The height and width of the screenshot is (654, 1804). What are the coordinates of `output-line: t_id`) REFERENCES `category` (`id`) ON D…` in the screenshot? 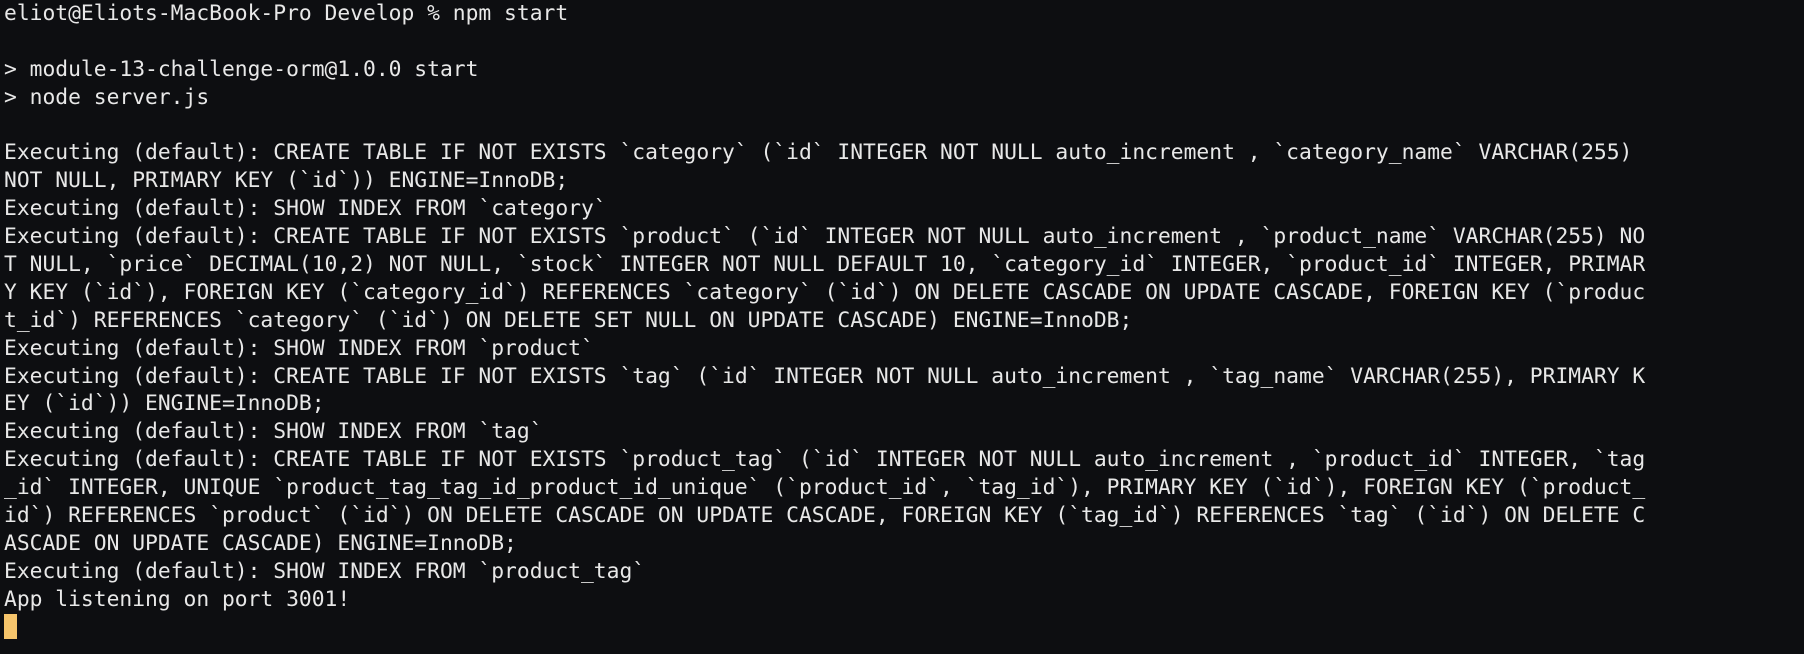 It's located at (568, 320).